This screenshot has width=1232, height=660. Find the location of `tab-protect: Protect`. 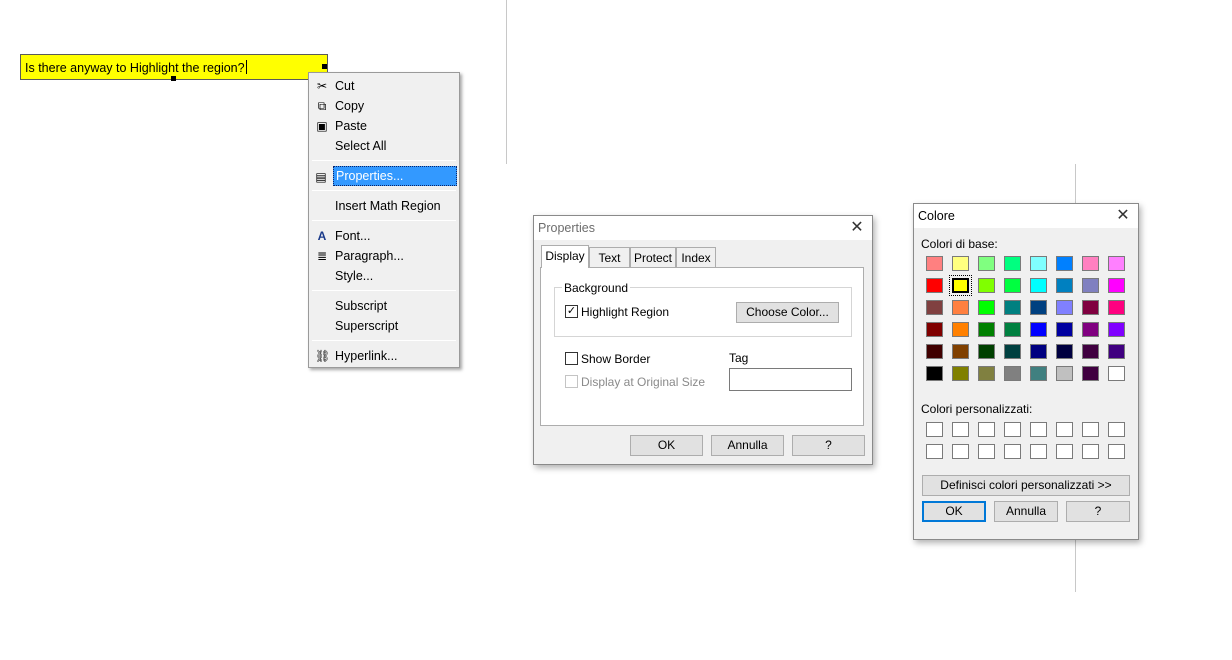

tab-protect: Protect is located at coordinates (653, 257).